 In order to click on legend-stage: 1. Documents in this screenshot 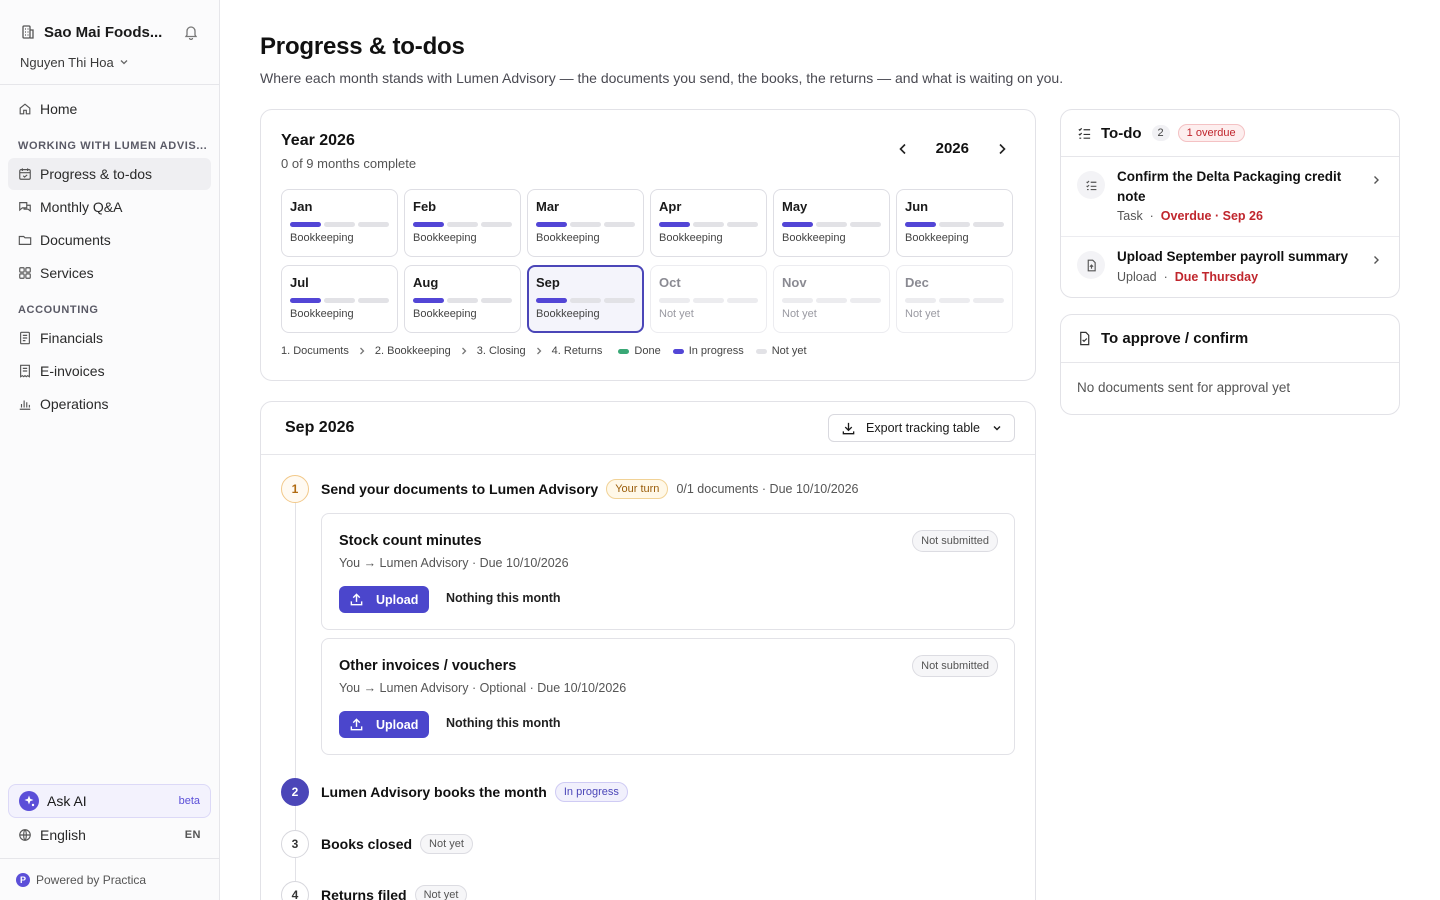, I will do `click(315, 351)`.